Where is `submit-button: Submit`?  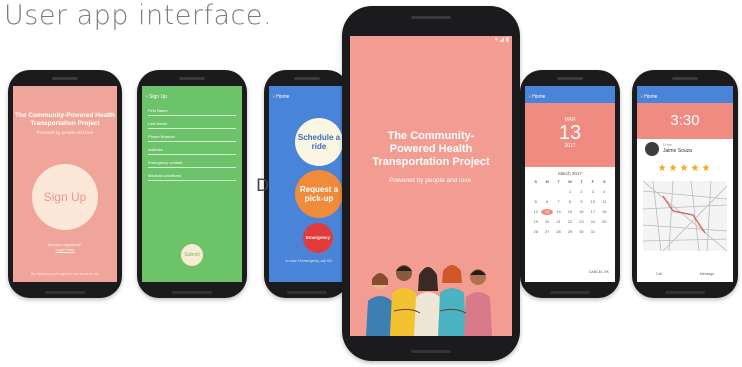
submit-button: Submit is located at coordinates (192, 255).